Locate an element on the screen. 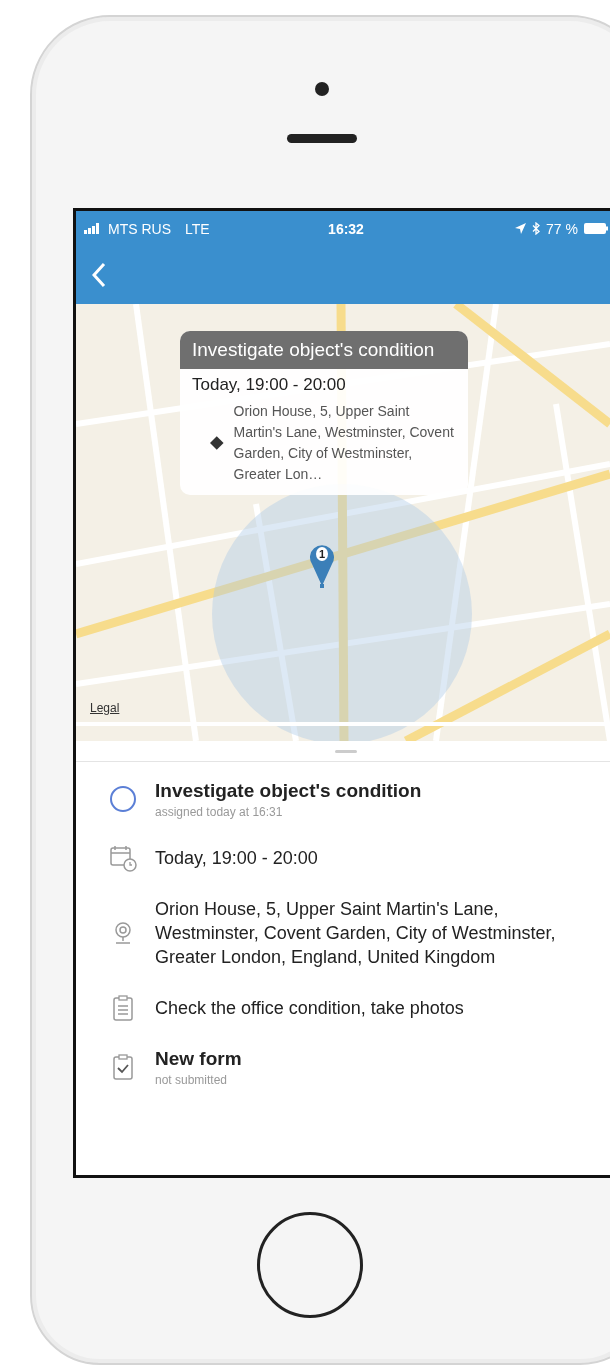  diamond-icon is located at coordinates (217, 443).